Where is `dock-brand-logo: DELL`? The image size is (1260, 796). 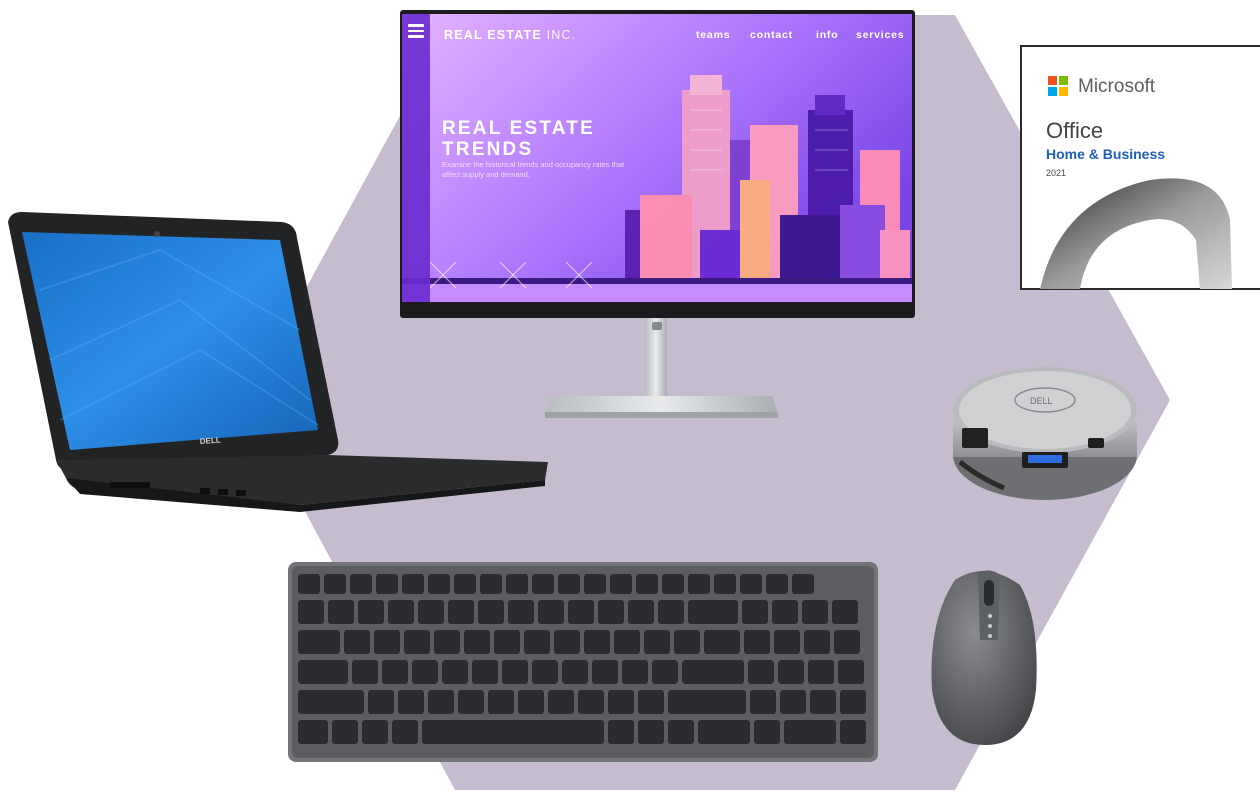
dock-brand-logo: DELL is located at coordinates (1041, 401).